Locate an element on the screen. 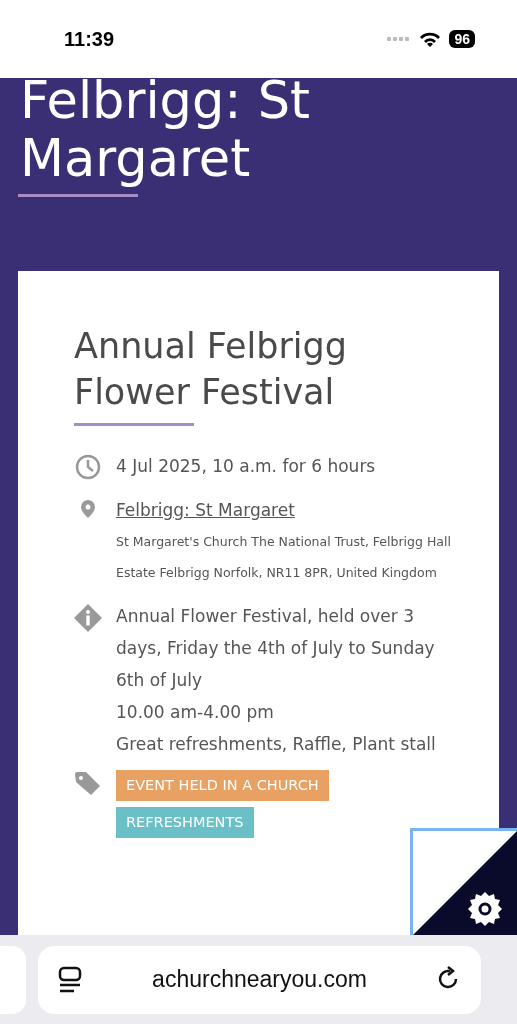 This screenshot has height=1024, width=517. battery-indicator: 96 is located at coordinates (462, 39).